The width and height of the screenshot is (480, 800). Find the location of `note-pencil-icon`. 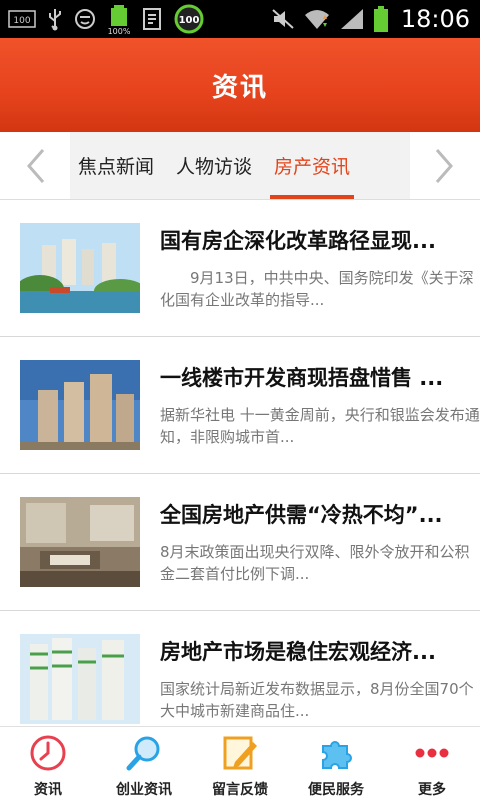

note-pencil-icon is located at coordinates (240, 753).